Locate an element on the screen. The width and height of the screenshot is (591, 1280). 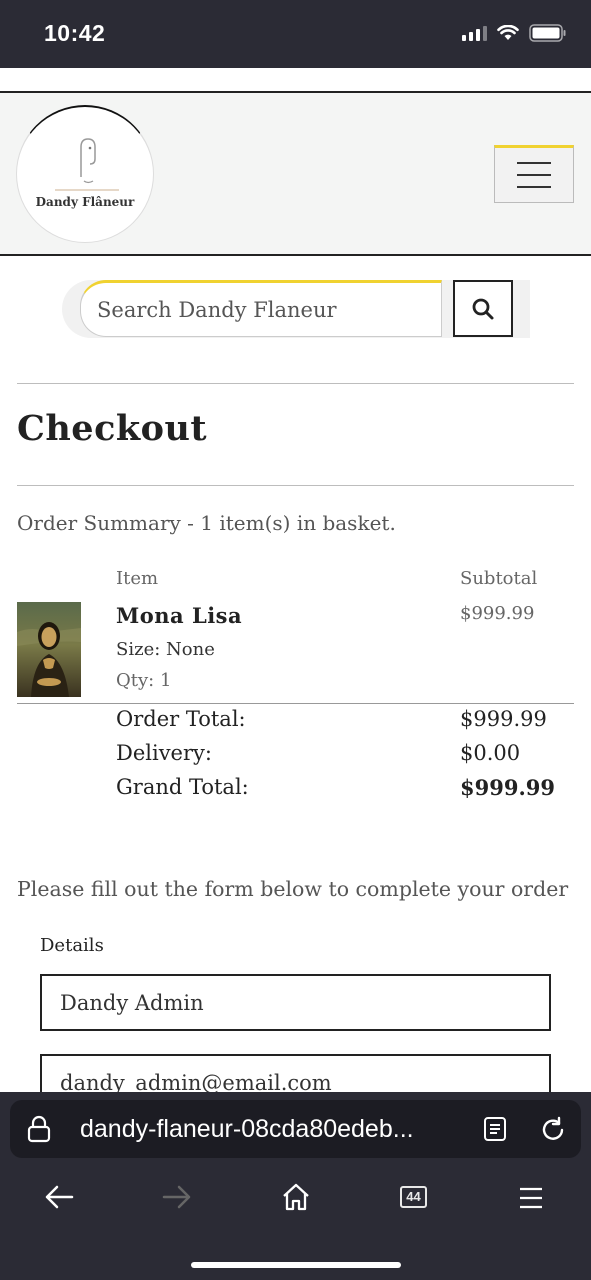
item-size: Size: None is located at coordinates (165, 649).